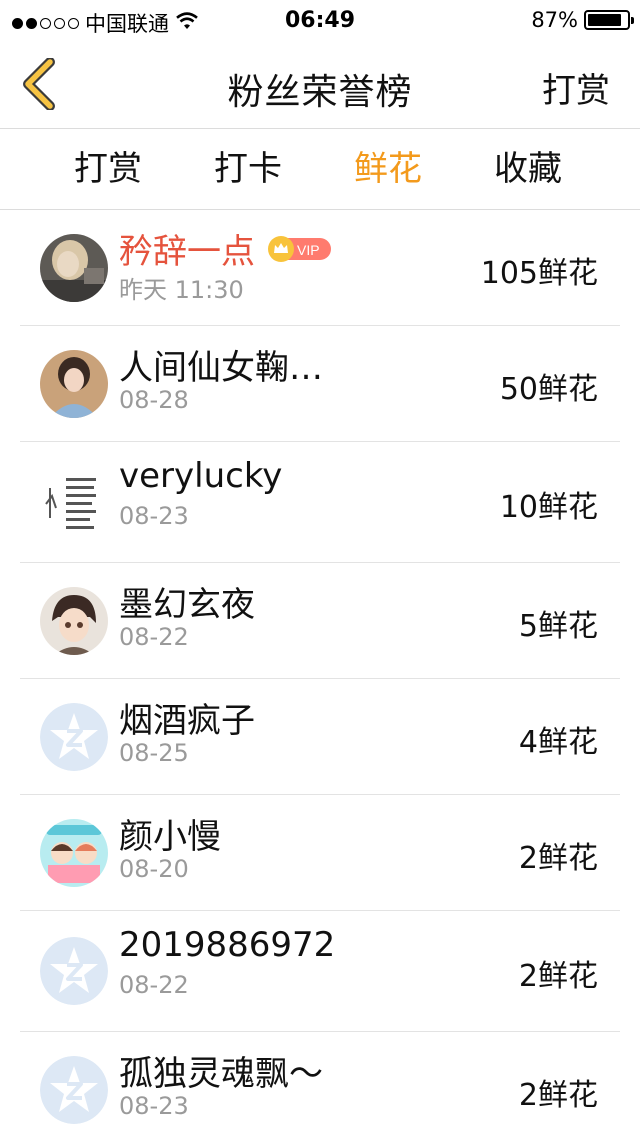  What do you see at coordinates (320, 84) in the screenshot?
I see `nav-bar: 粉丝荣誉榜 打赏` at bounding box center [320, 84].